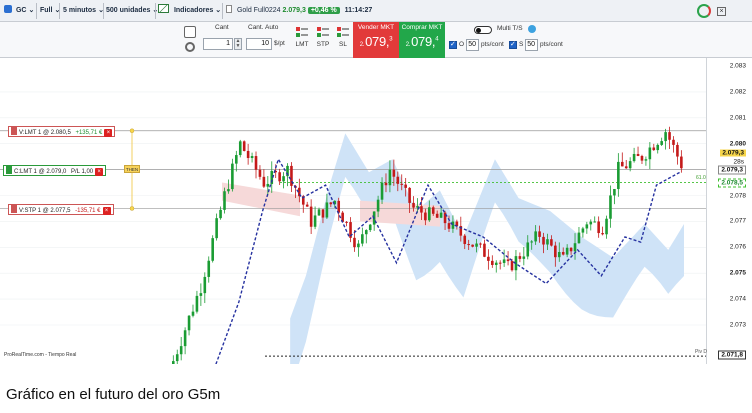 The width and height of the screenshot is (752, 413). I want to click on style-selector: Full ⌄, so click(50, 11).